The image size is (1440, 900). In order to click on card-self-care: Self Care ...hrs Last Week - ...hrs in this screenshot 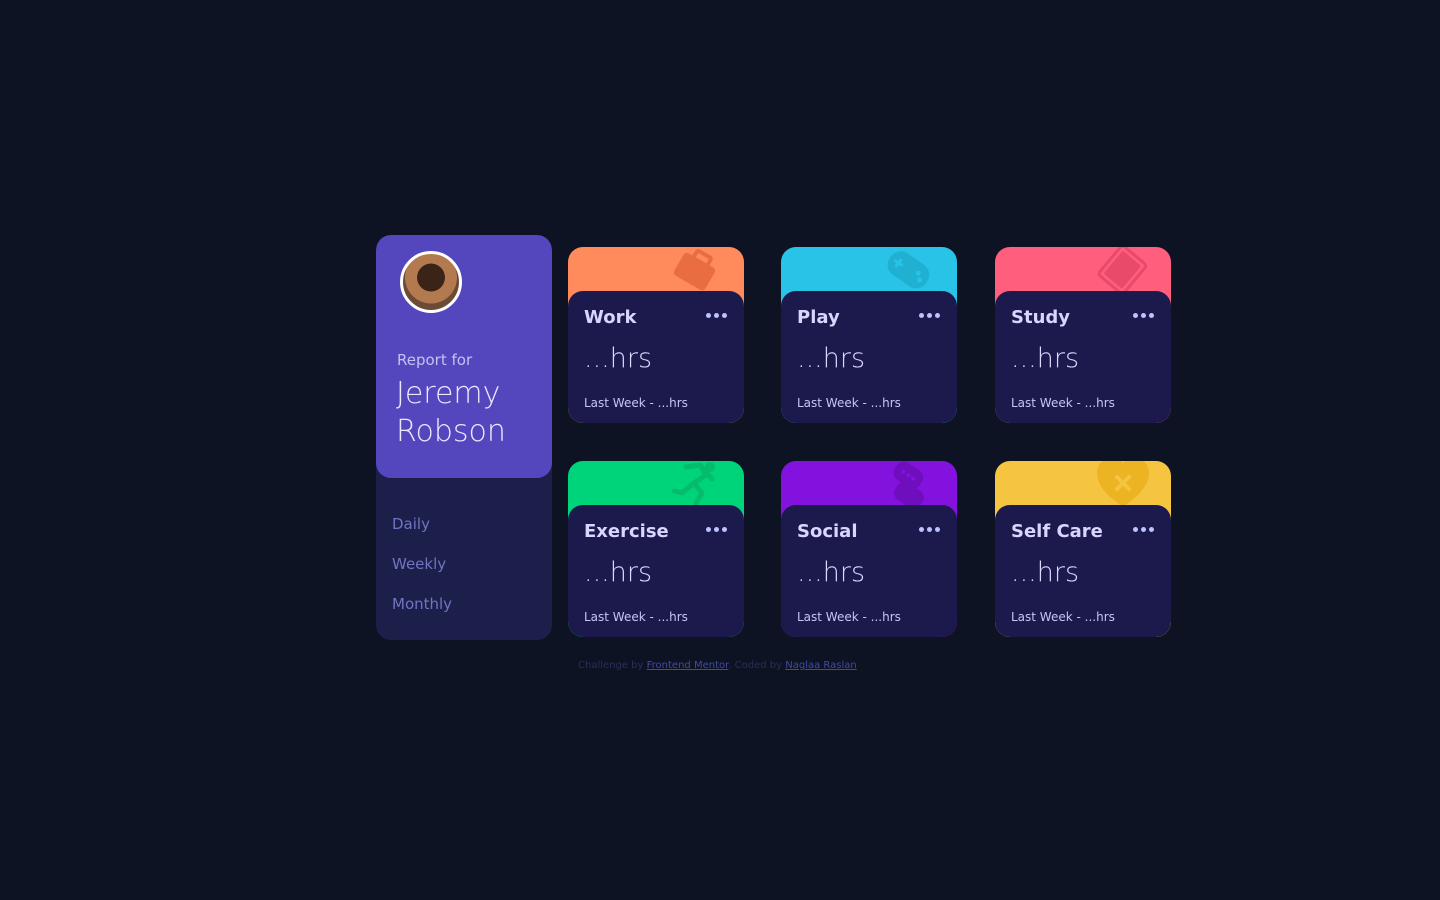, I will do `click(1083, 549)`.